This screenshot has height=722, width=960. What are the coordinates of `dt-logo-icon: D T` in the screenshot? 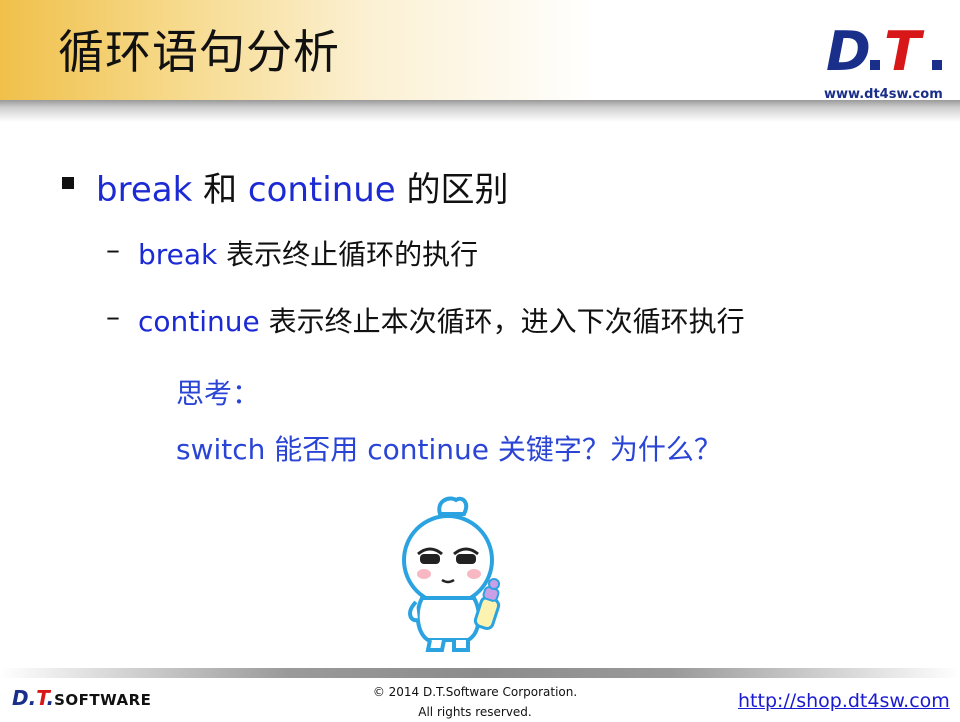 It's located at (884, 51).